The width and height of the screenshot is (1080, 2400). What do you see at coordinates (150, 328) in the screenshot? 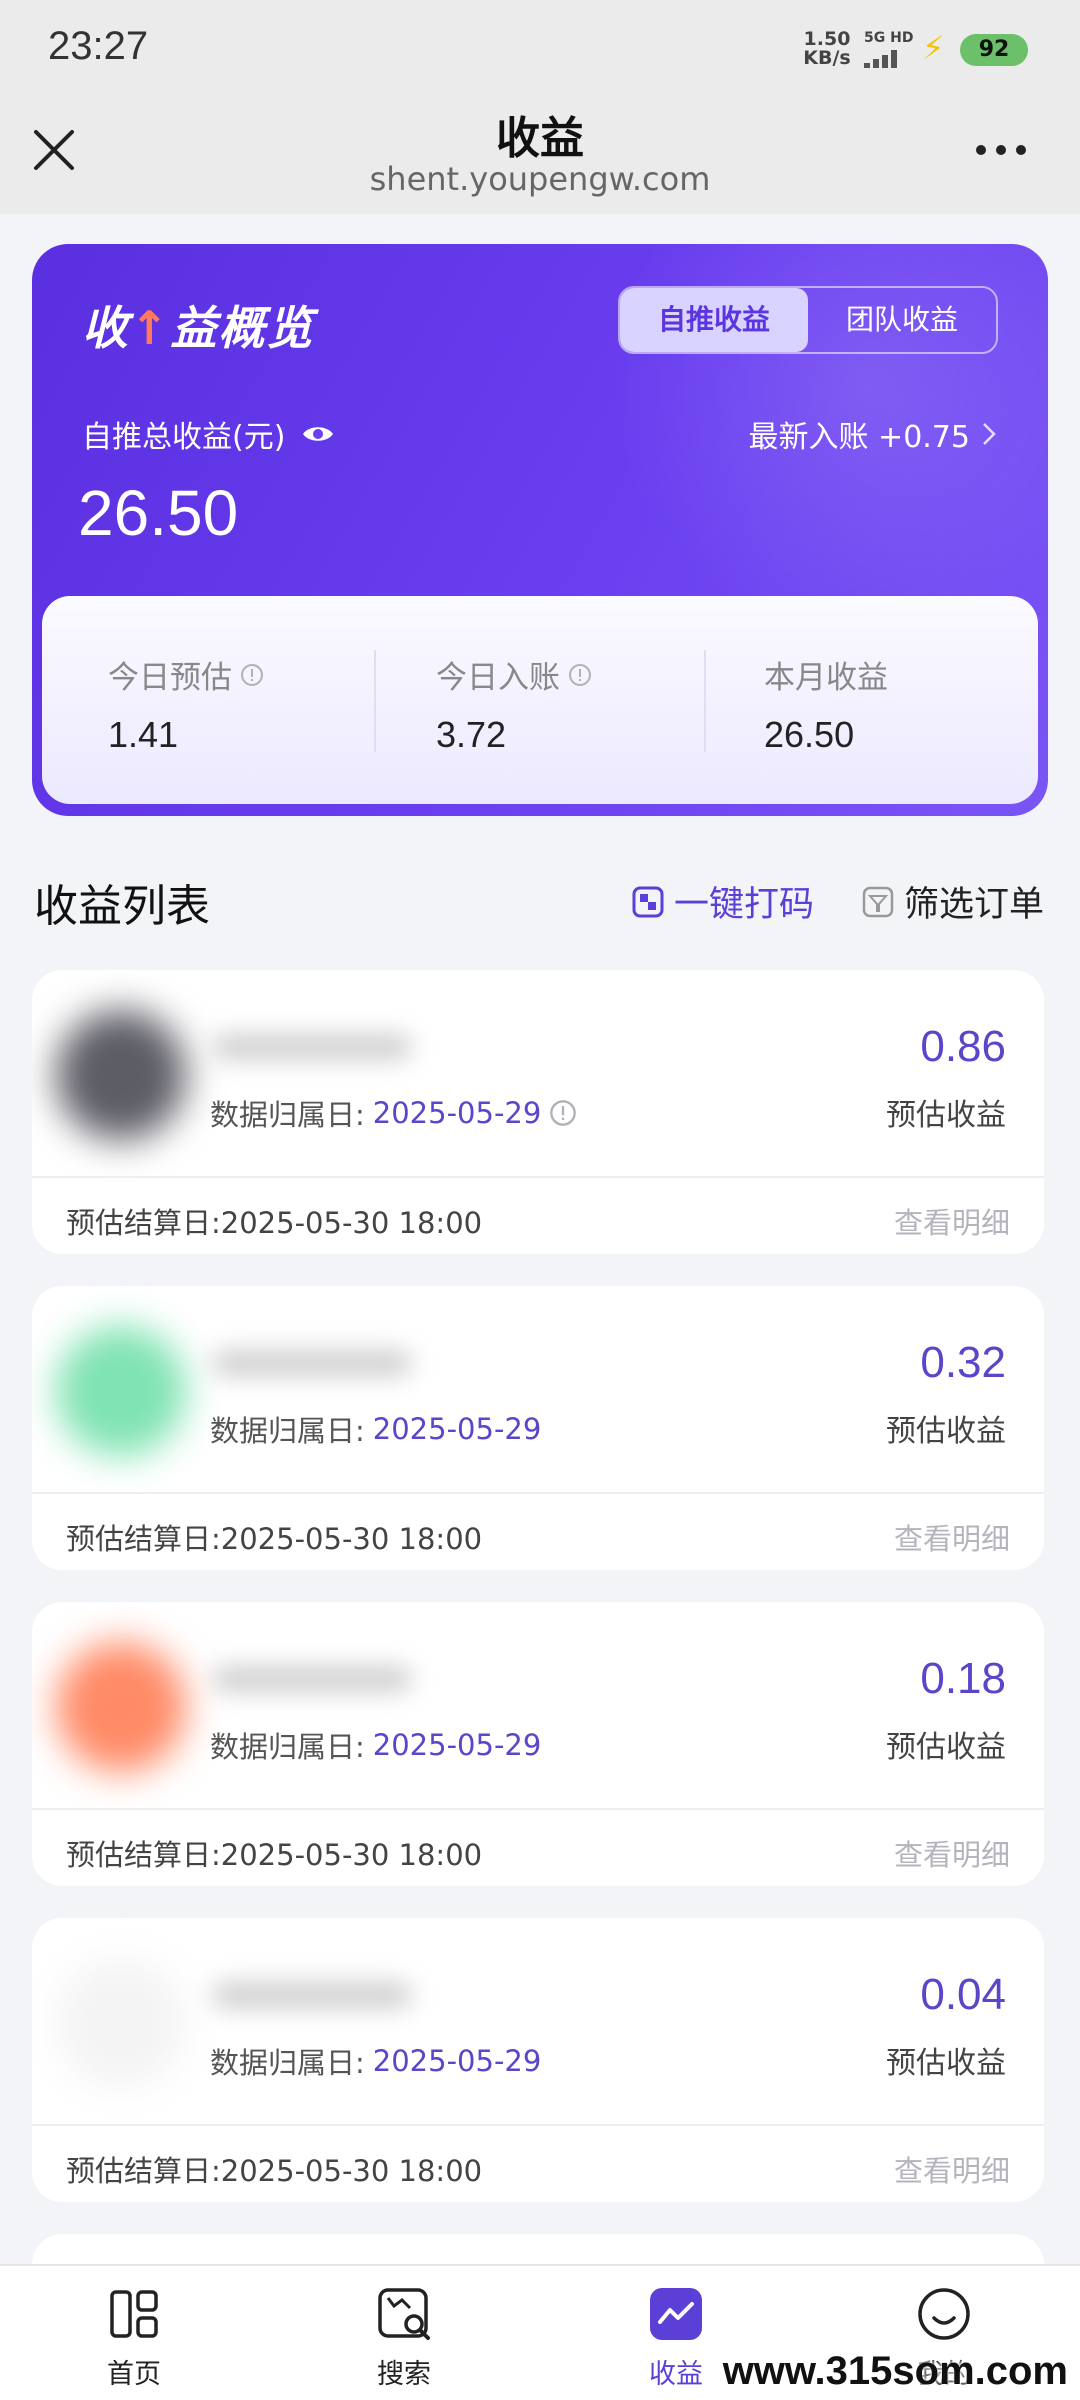
I see `arrow-up-accent: ↑` at bounding box center [150, 328].